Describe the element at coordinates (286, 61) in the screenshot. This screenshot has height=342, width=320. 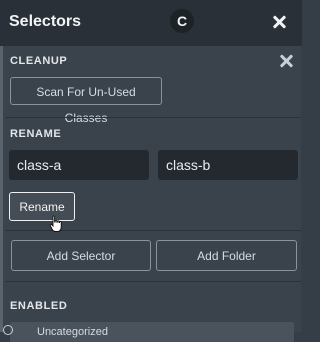
I see `collapse-close-icon` at that location.